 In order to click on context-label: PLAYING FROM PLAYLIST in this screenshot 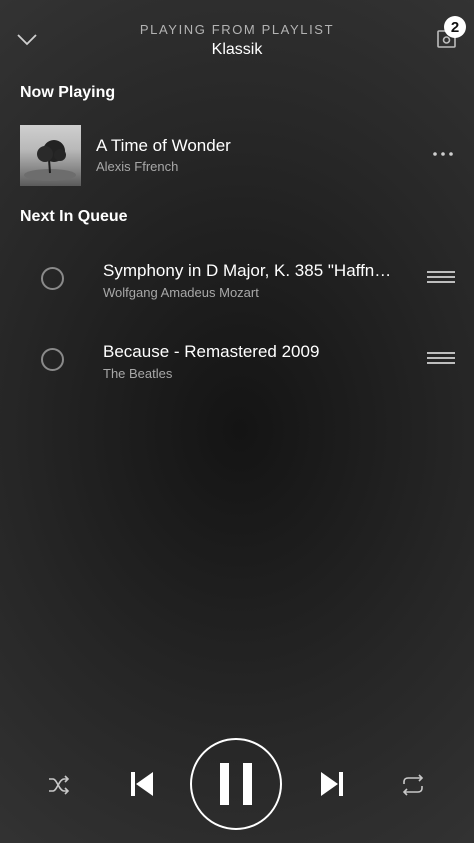, I will do `click(237, 29)`.